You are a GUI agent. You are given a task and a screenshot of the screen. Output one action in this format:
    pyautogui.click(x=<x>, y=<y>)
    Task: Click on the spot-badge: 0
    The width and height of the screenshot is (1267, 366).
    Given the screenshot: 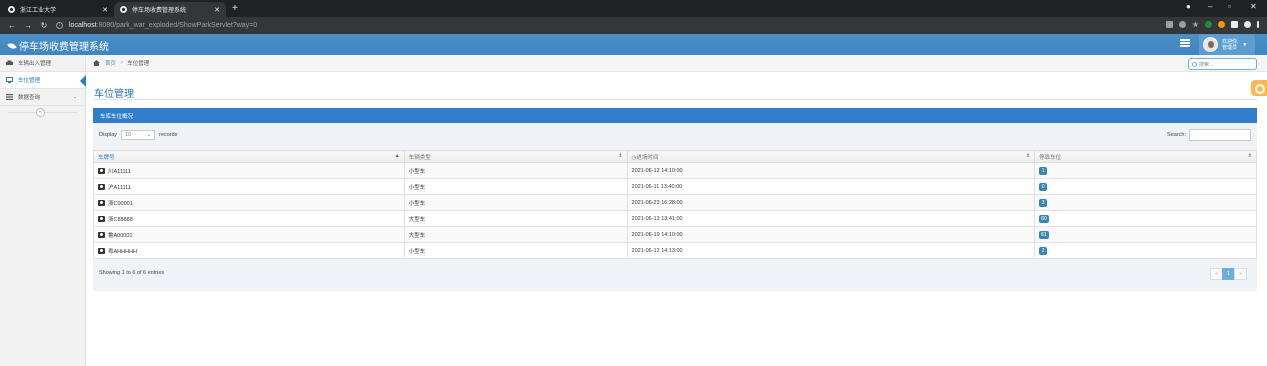 What is the action you would take?
    pyautogui.click(x=1043, y=186)
    